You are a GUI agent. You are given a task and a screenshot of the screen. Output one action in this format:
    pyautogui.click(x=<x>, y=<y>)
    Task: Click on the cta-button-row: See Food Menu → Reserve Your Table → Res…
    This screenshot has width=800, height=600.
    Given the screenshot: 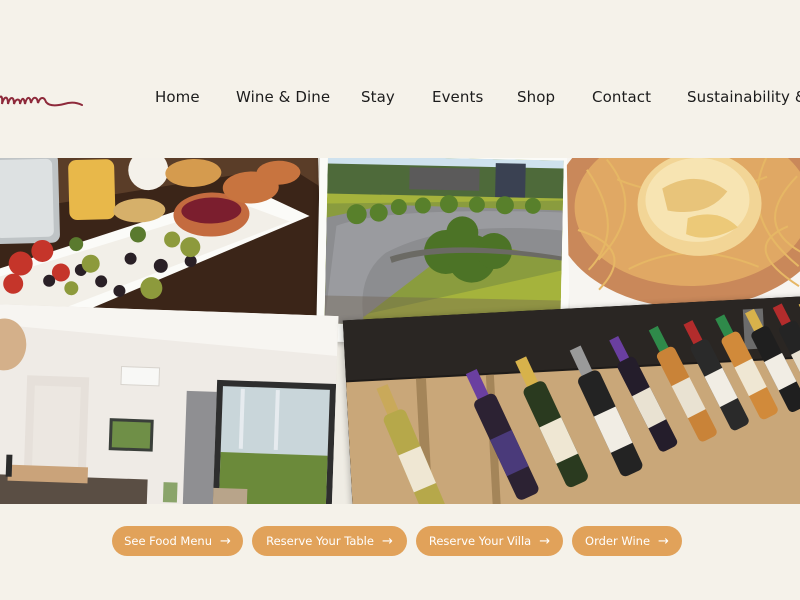 What is the action you would take?
    pyautogui.click(x=400, y=542)
    